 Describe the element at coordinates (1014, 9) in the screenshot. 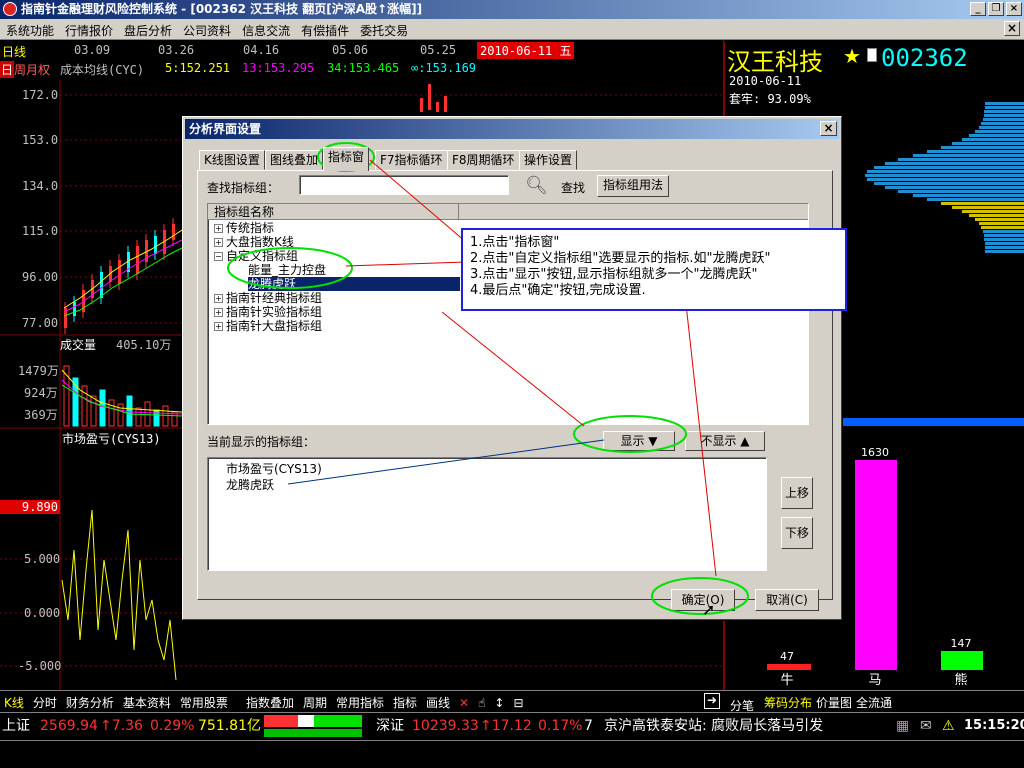

I see `close-button: ×` at that location.